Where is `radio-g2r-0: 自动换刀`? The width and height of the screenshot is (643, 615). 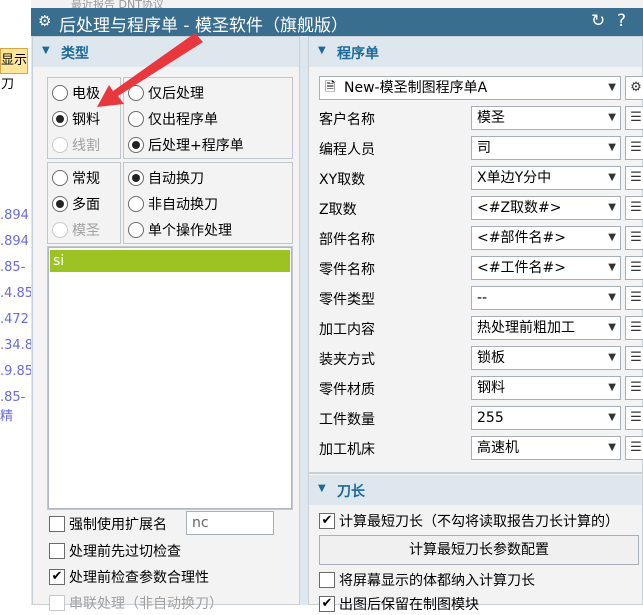
radio-g2r-0: 自动换刀 is located at coordinates (166, 178).